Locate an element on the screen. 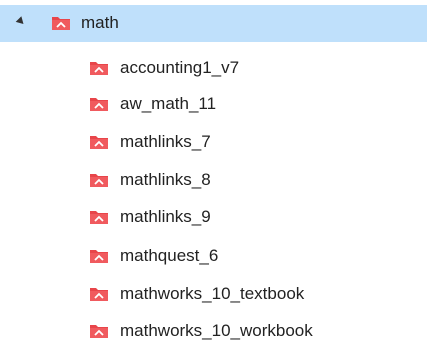 The height and width of the screenshot is (352, 427). tree-node: mathlinks_9 is located at coordinates (213, 217).